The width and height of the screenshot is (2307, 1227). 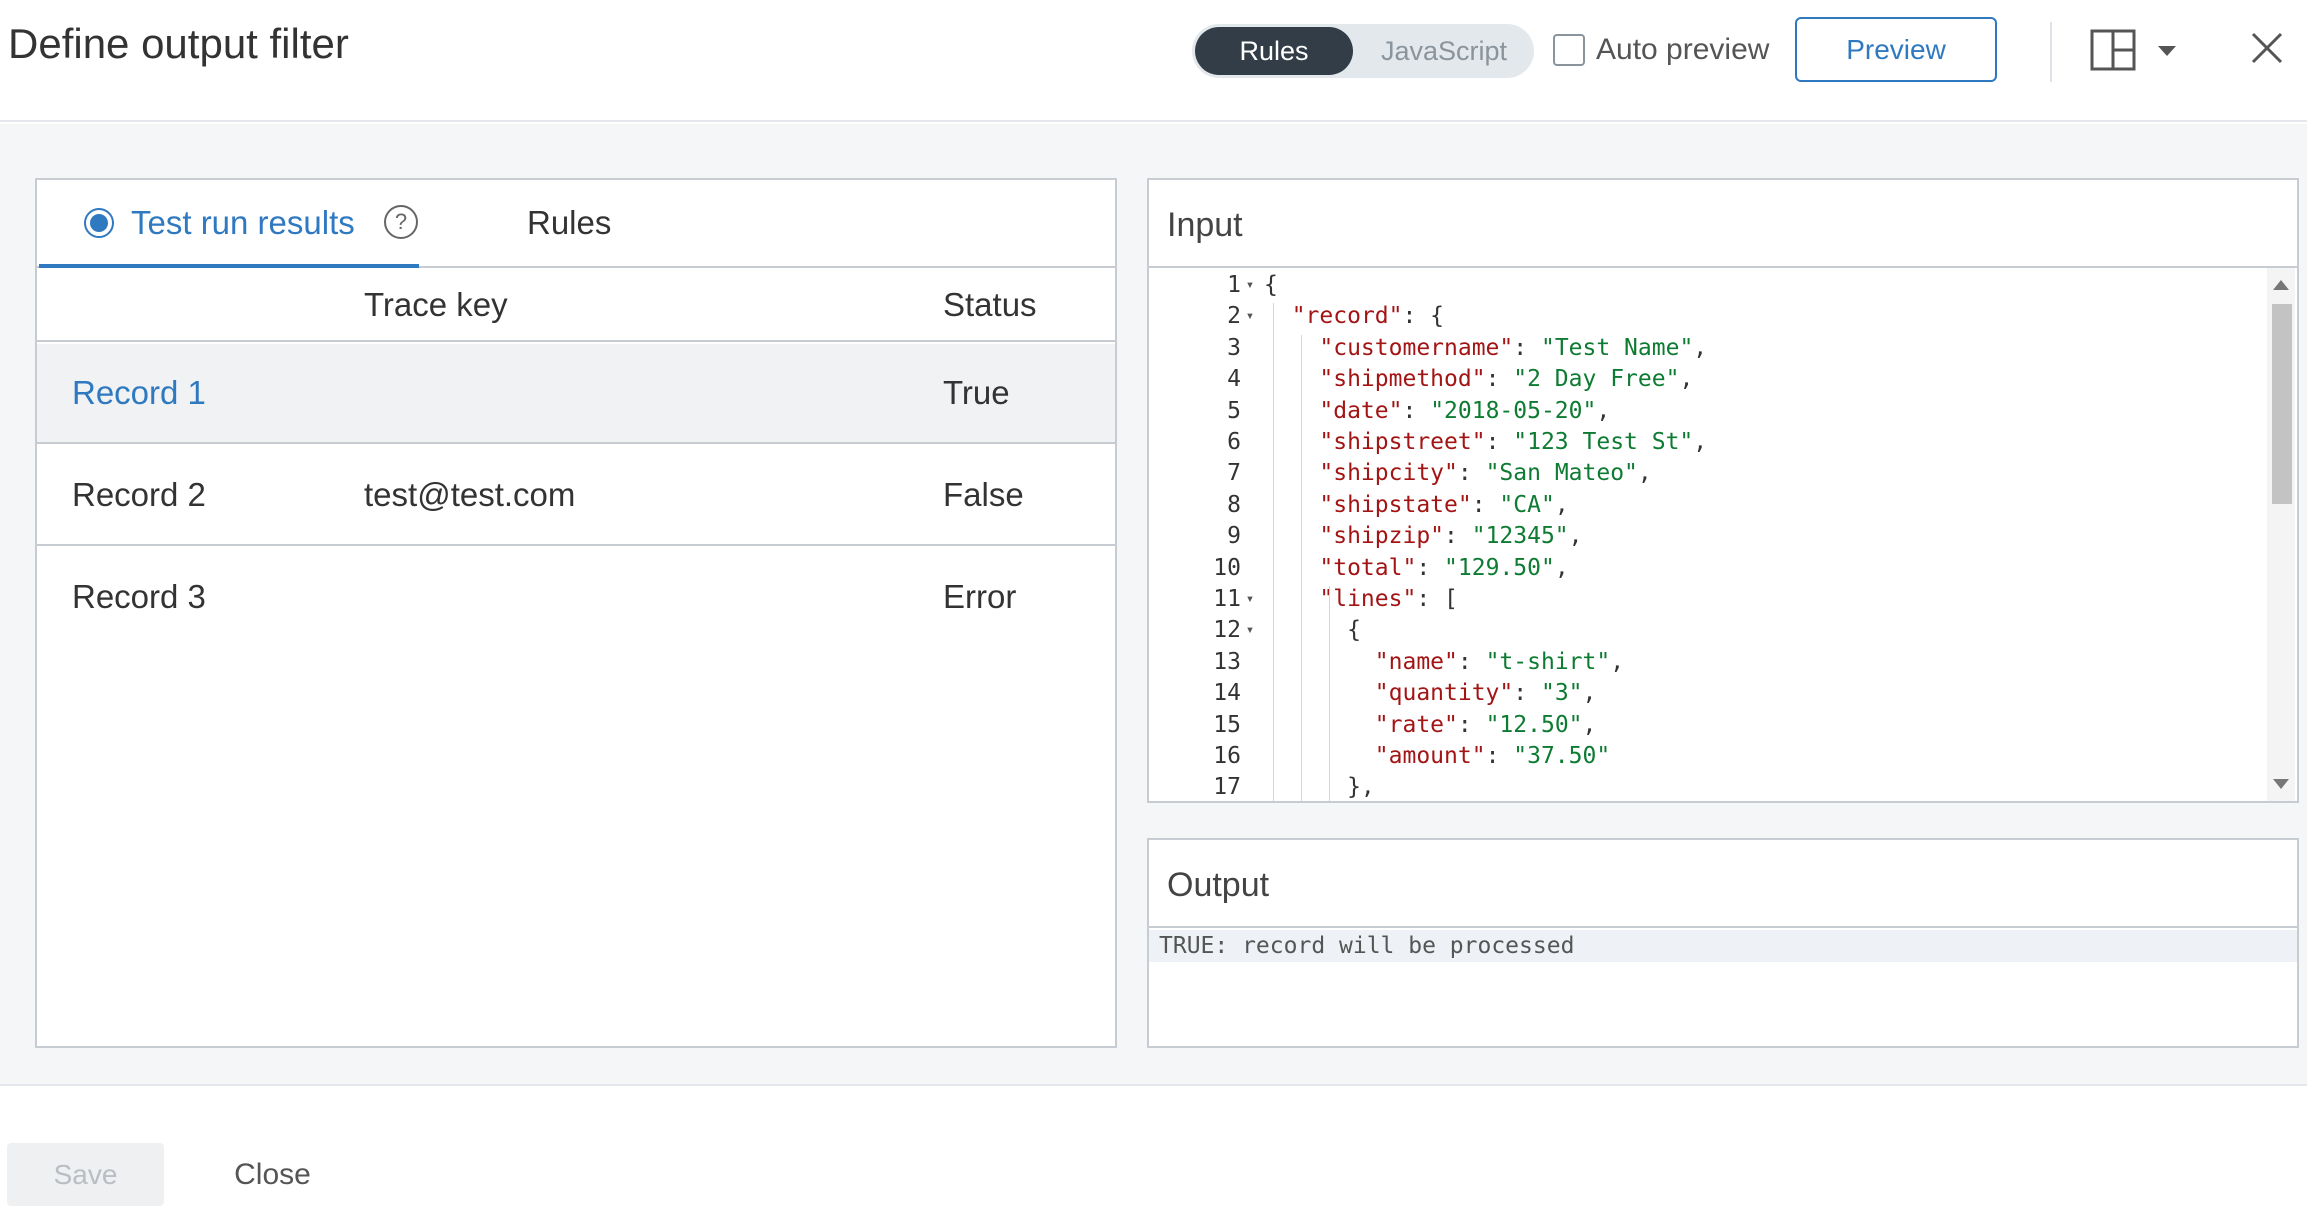 I want to click on scroll-down-arrow-icon, so click(x=2281, y=784).